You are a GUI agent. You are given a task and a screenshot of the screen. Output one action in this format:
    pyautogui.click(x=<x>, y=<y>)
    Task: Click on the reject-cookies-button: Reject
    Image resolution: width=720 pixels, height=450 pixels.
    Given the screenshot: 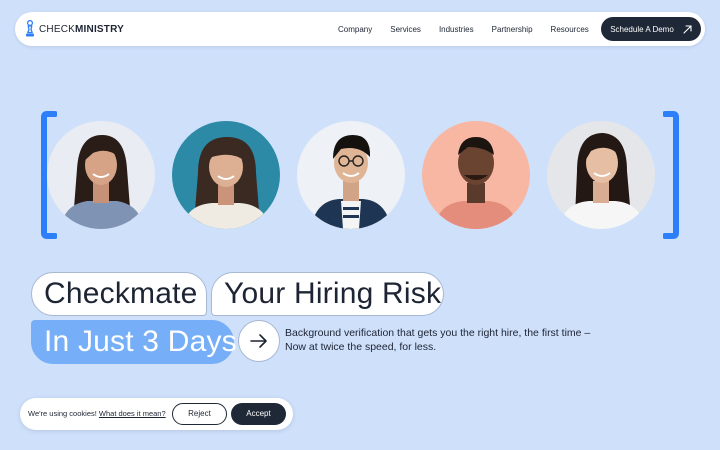 What is the action you would take?
    pyautogui.click(x=199, y=414)
    